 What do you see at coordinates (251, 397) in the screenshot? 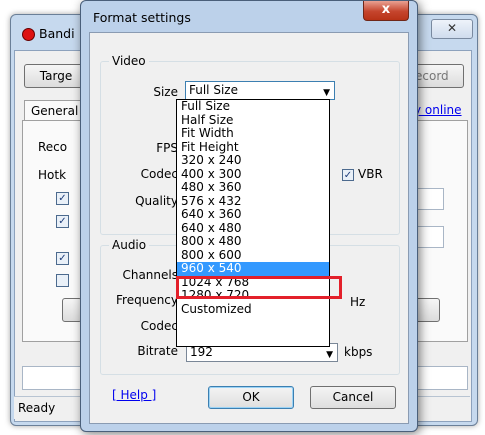
I see `ok-button: OK` at bounding box center [251, 397].